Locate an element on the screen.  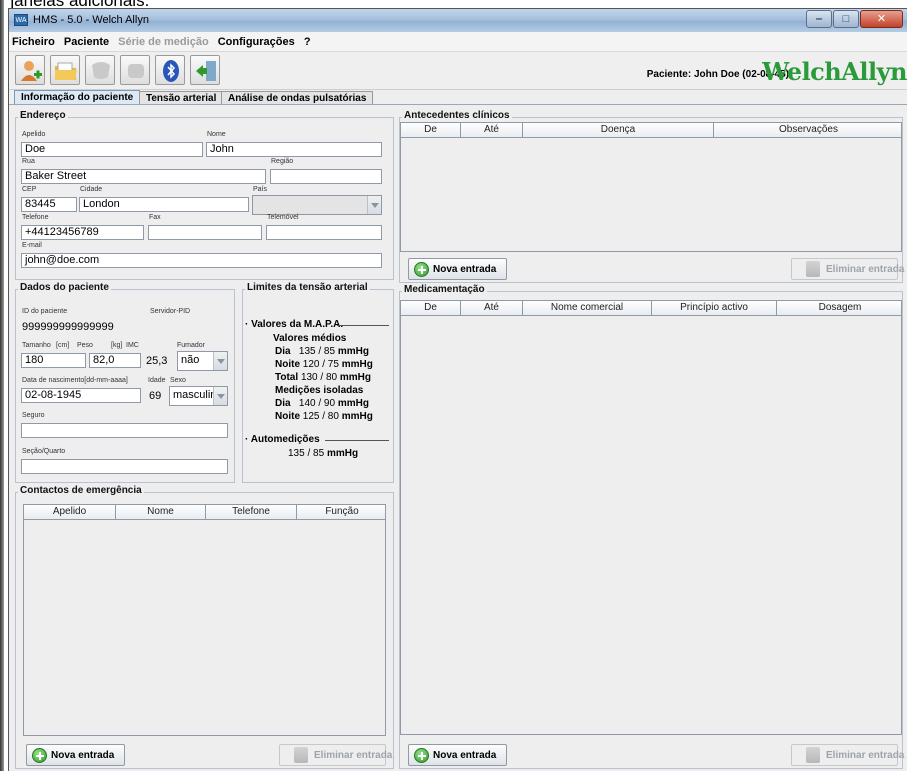
age-value: 69 is located at coordinates (155, 396).